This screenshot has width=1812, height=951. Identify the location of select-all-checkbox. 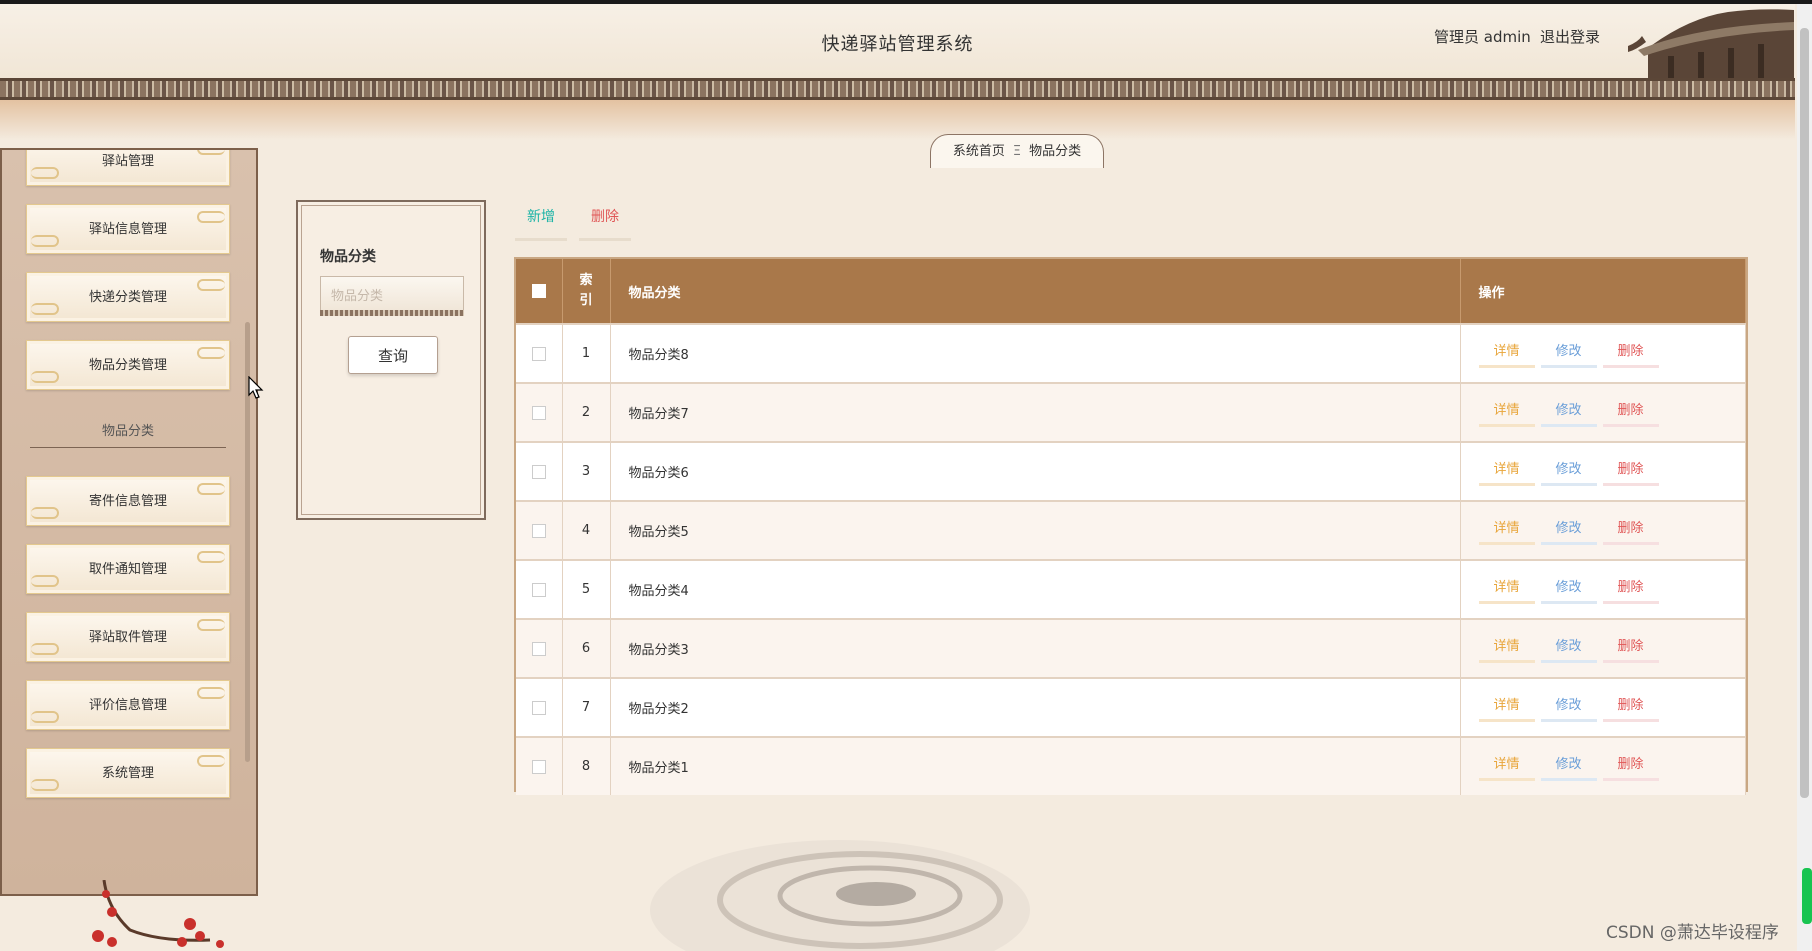
(538, 291).